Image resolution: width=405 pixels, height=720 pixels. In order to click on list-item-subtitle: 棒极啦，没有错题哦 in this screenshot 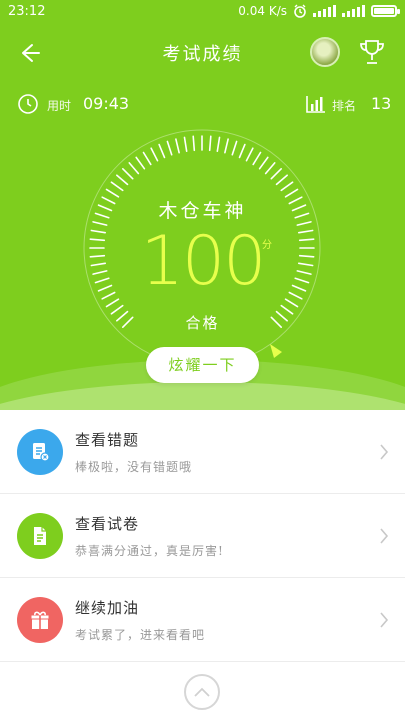, I will do `click(134, 467)`.